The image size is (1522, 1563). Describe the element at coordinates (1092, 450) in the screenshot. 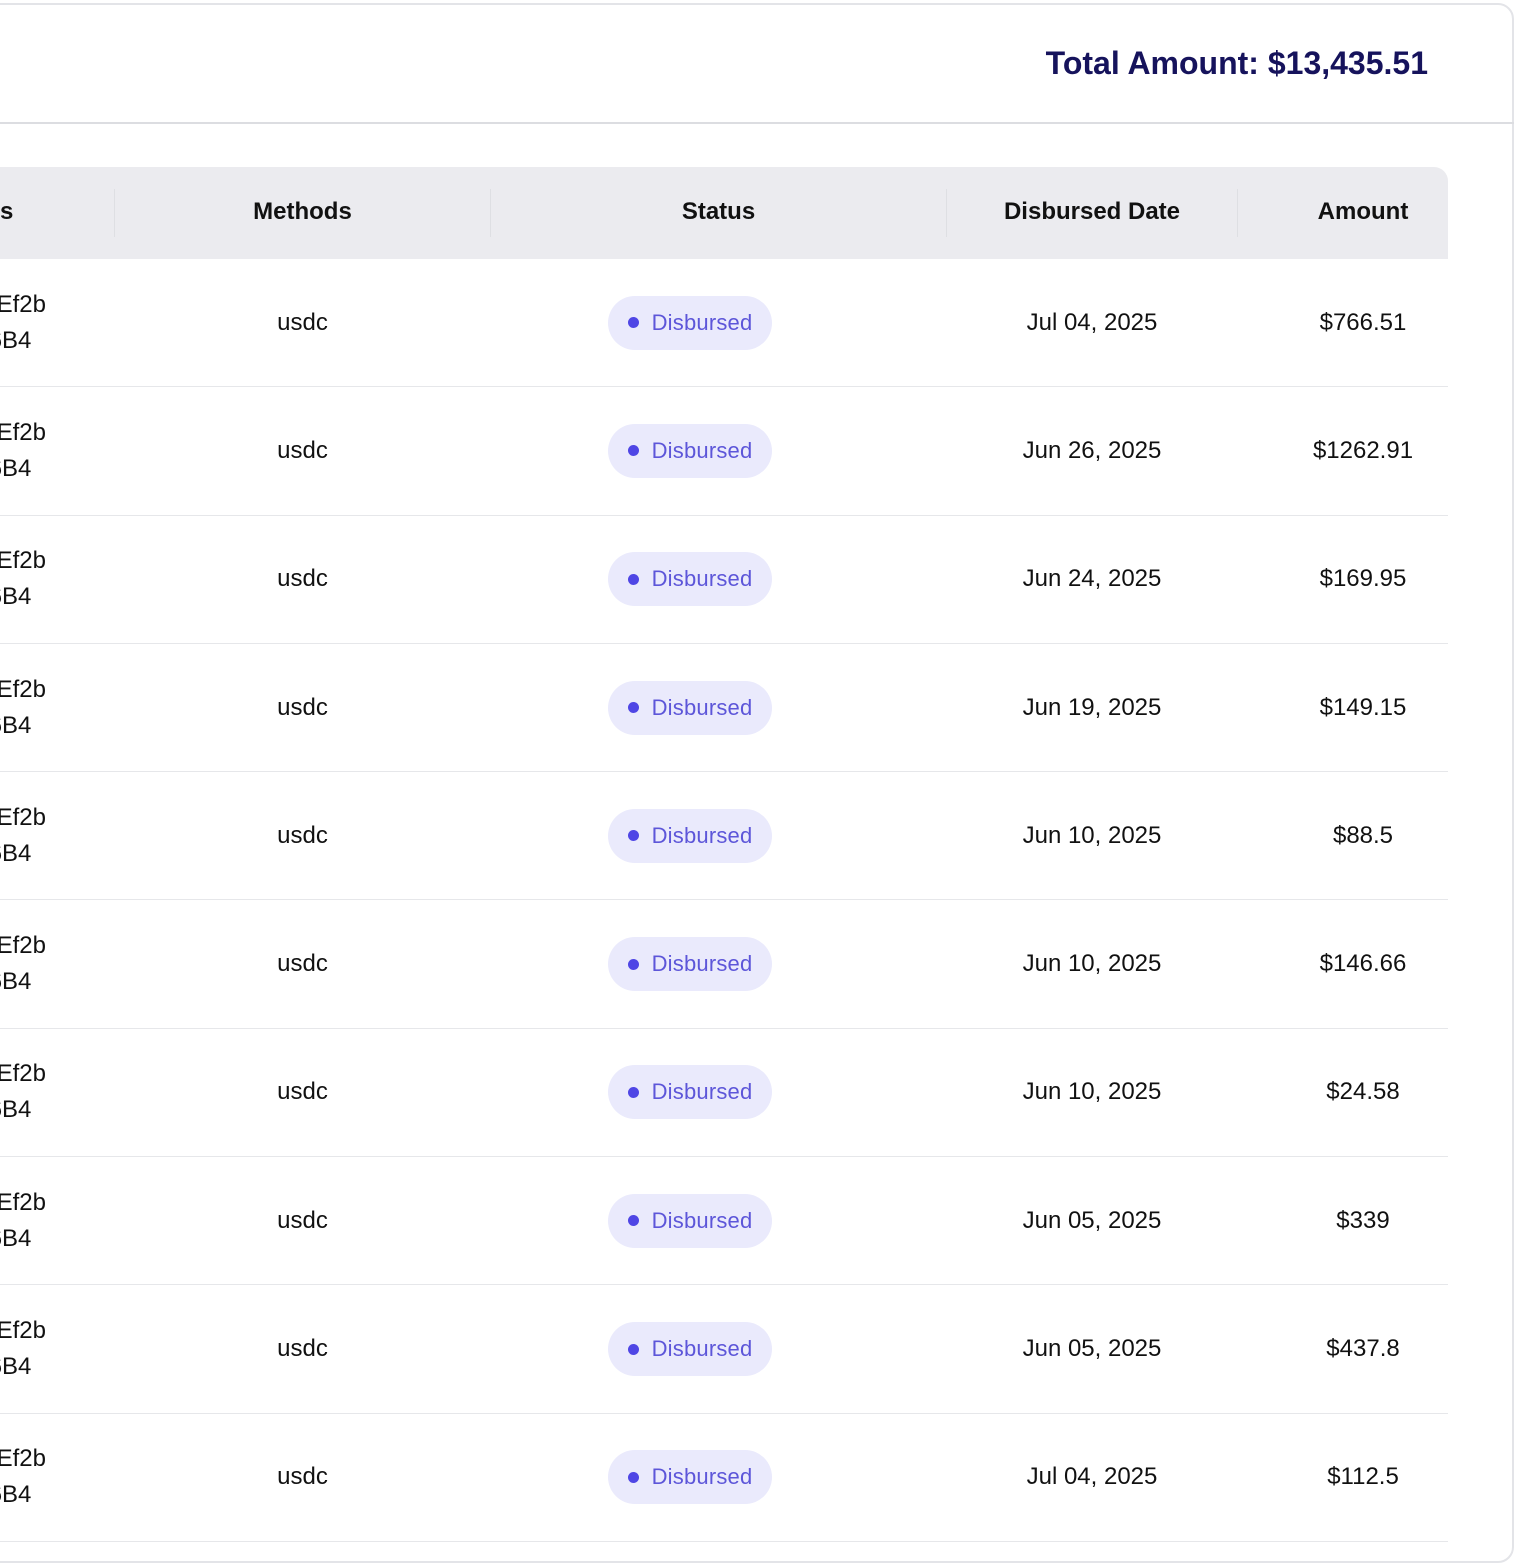

I see `disbursed-date-value: Jun 26, 2025` at that location.